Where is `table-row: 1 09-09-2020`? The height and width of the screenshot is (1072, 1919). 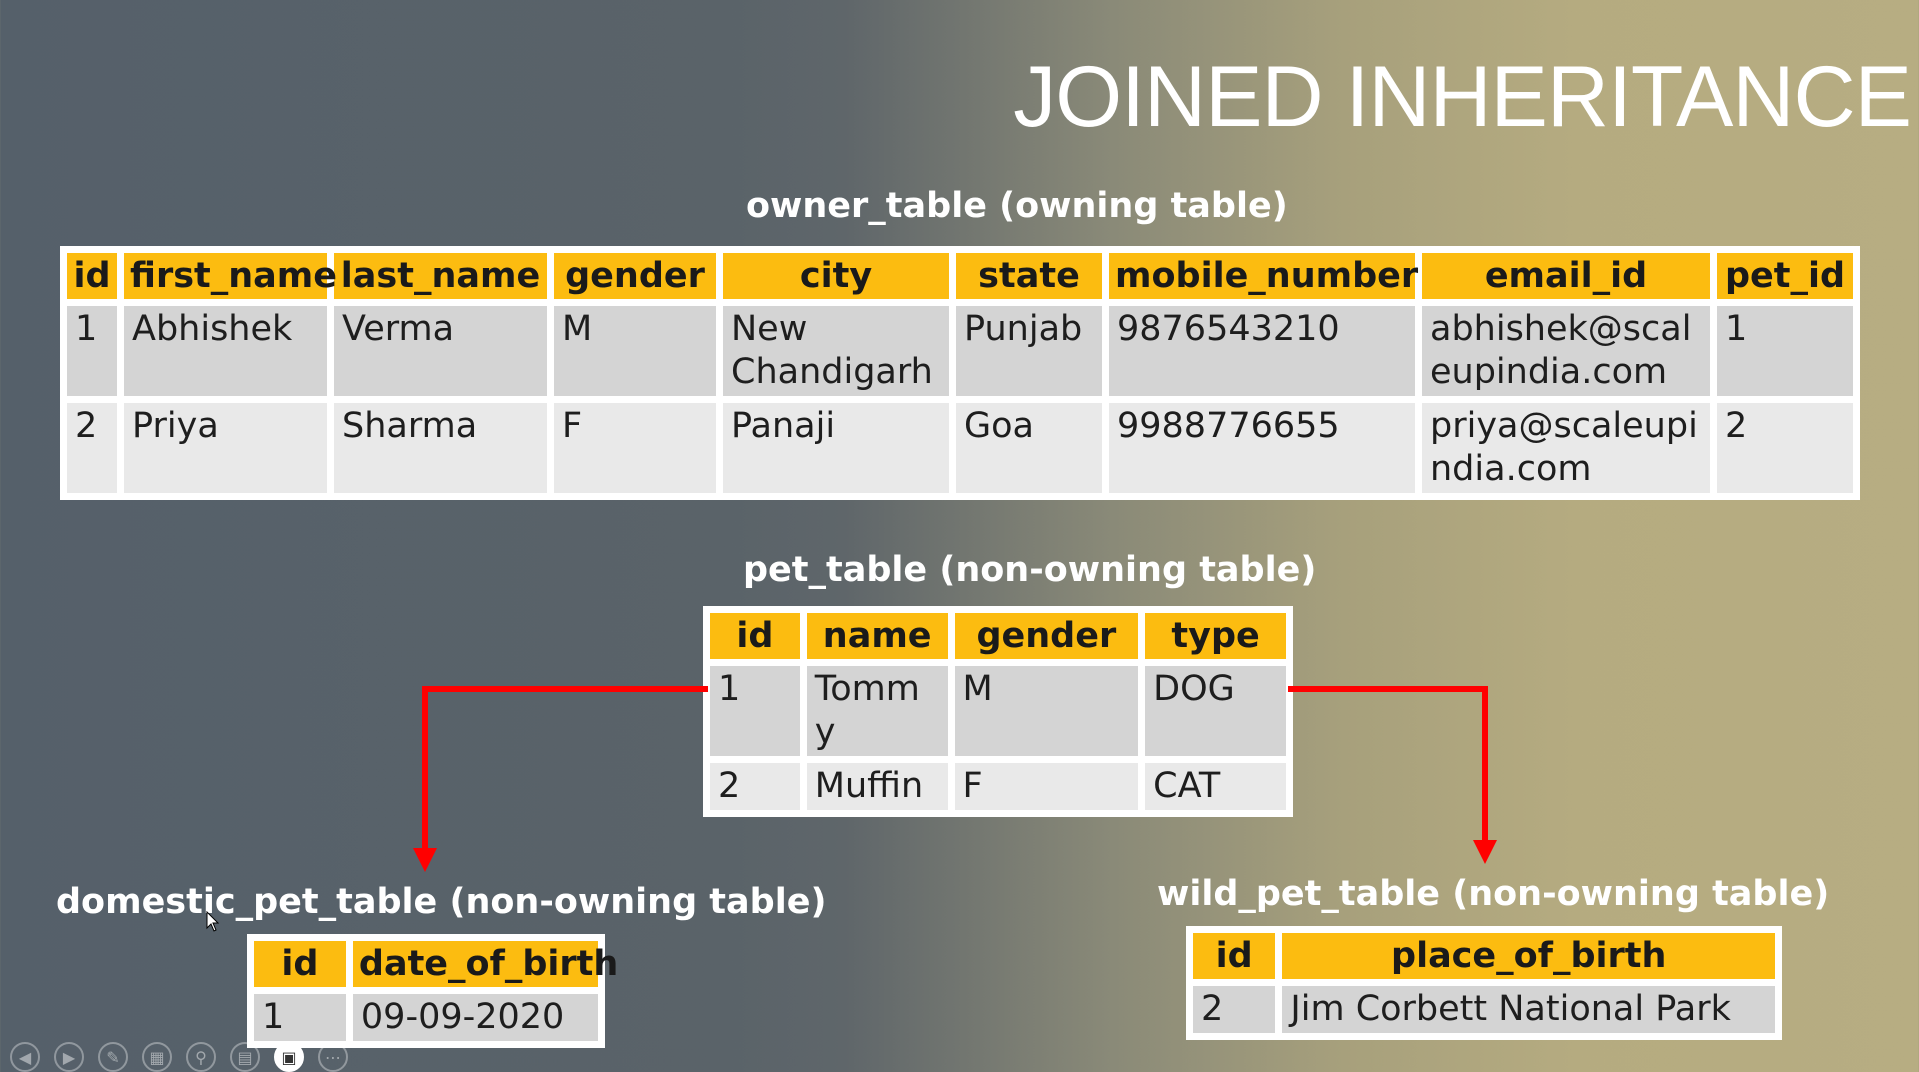
table-row: 1 09-09-2020 is located at coordinates (426, 1017).